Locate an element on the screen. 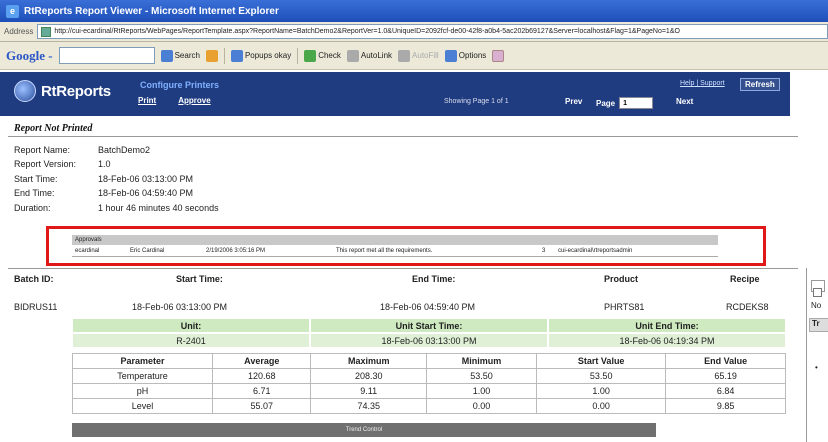 The height and width of the screenshot is (442, 828). refresh-button: Refresh is located at coordinates (760, 84).